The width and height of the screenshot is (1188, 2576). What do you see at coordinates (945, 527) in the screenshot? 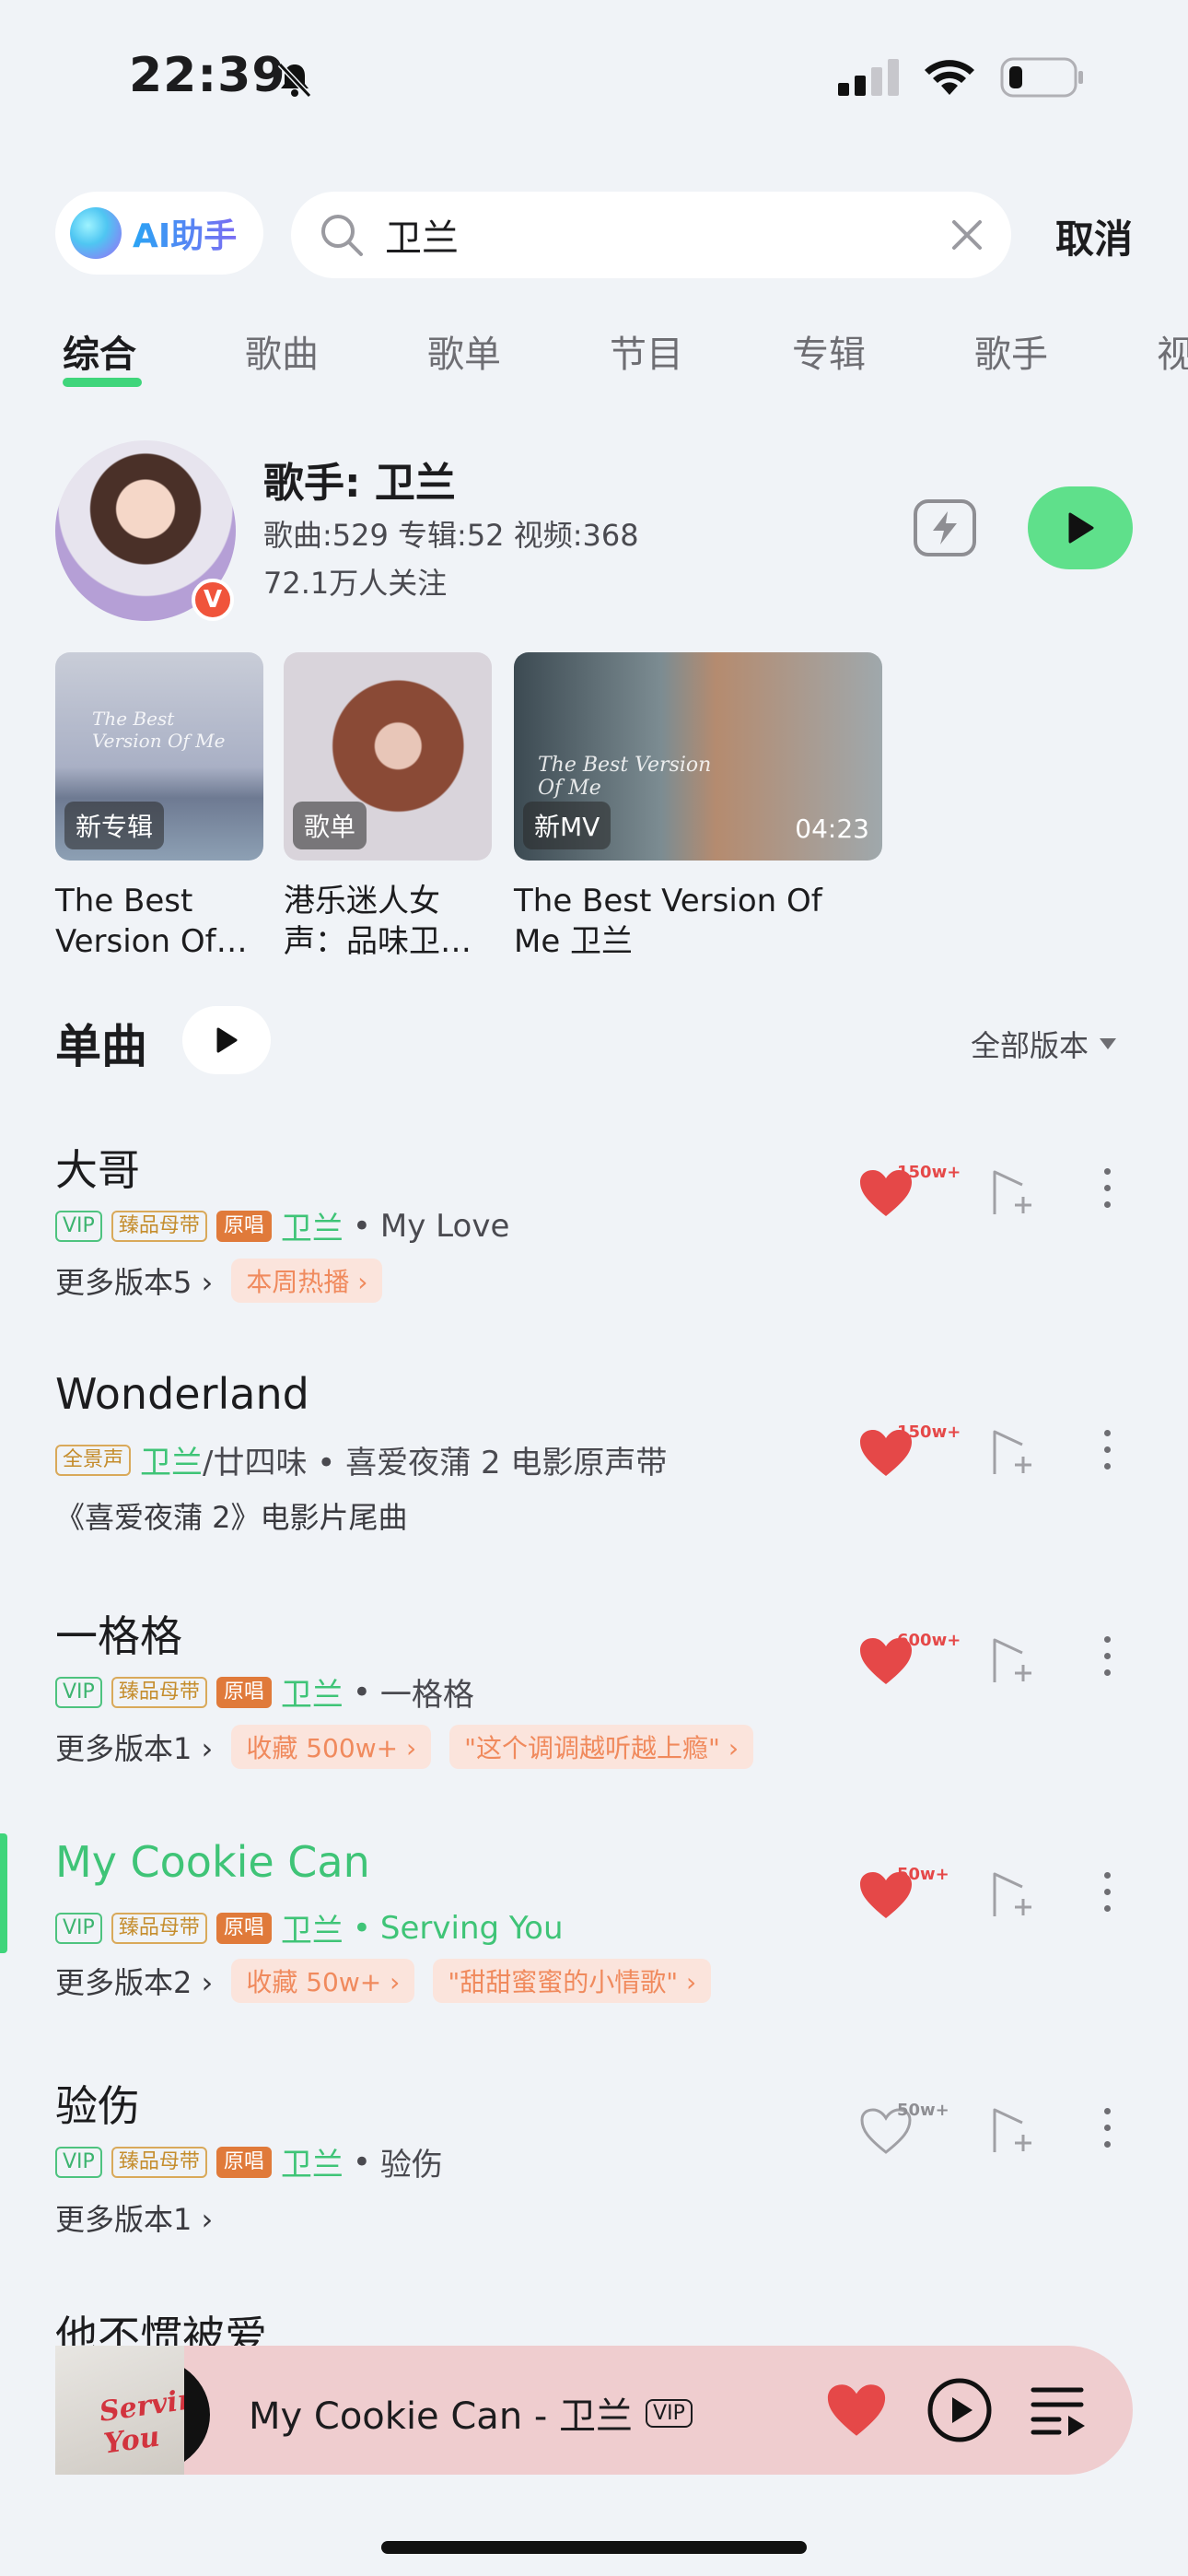
I see `quick-play-button` at bounding box center [945, 527].